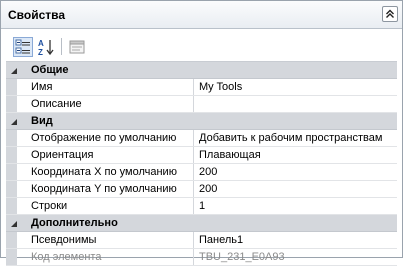 The height and width of the screenshot is (266, 403). Describe the element at coordinates (66, 257) in the screenshot. I see `property-name: Код элемента` at that location.